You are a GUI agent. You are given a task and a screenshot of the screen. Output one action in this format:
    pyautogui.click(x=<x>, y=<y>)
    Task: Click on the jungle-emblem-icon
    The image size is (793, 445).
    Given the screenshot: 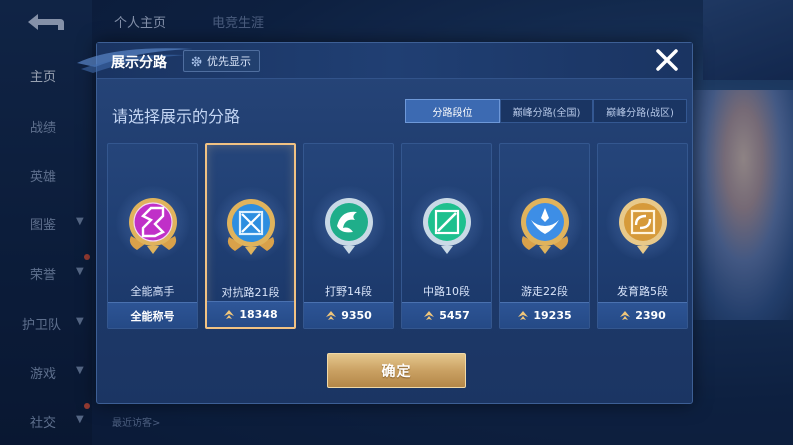 What is the action you would take?
    pyautogui.click(x=348, y=226)
    